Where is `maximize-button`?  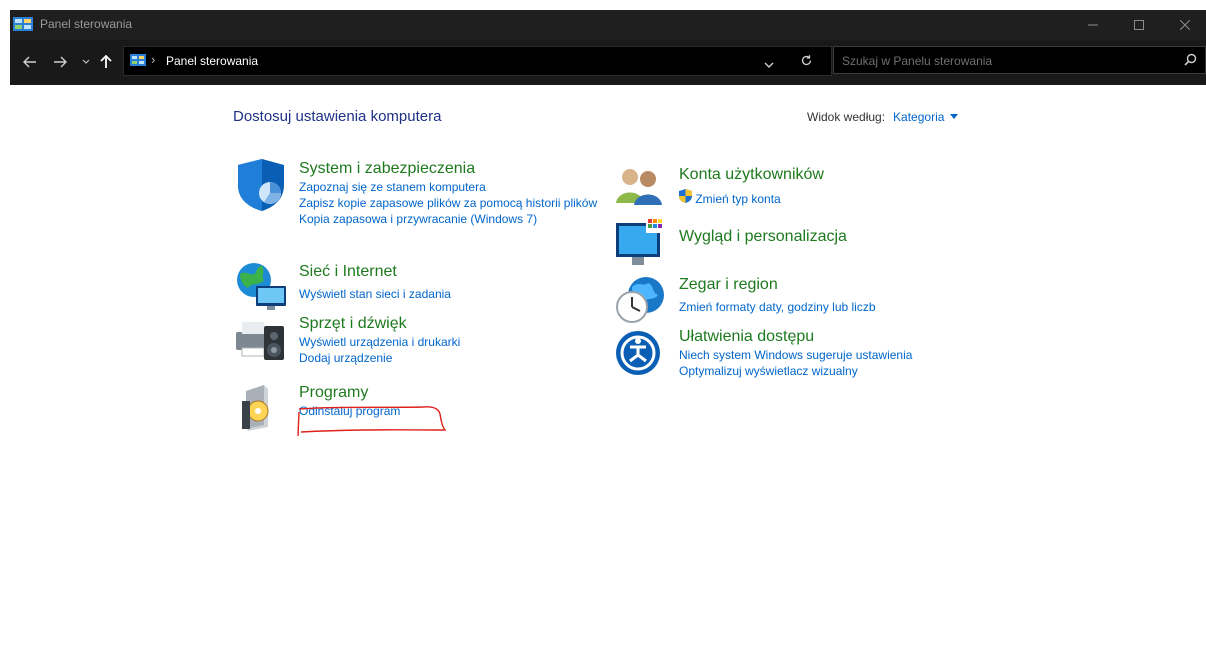
maximize-button is located at coordinates (1139, 25).